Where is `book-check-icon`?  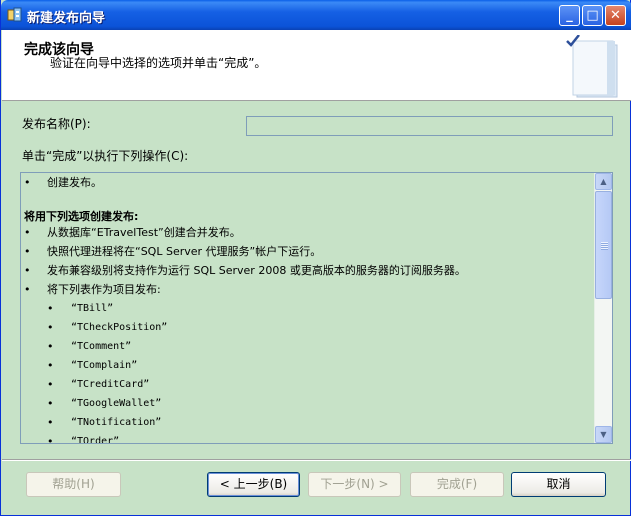
book-check-icon is located at coordinates (592, 66).